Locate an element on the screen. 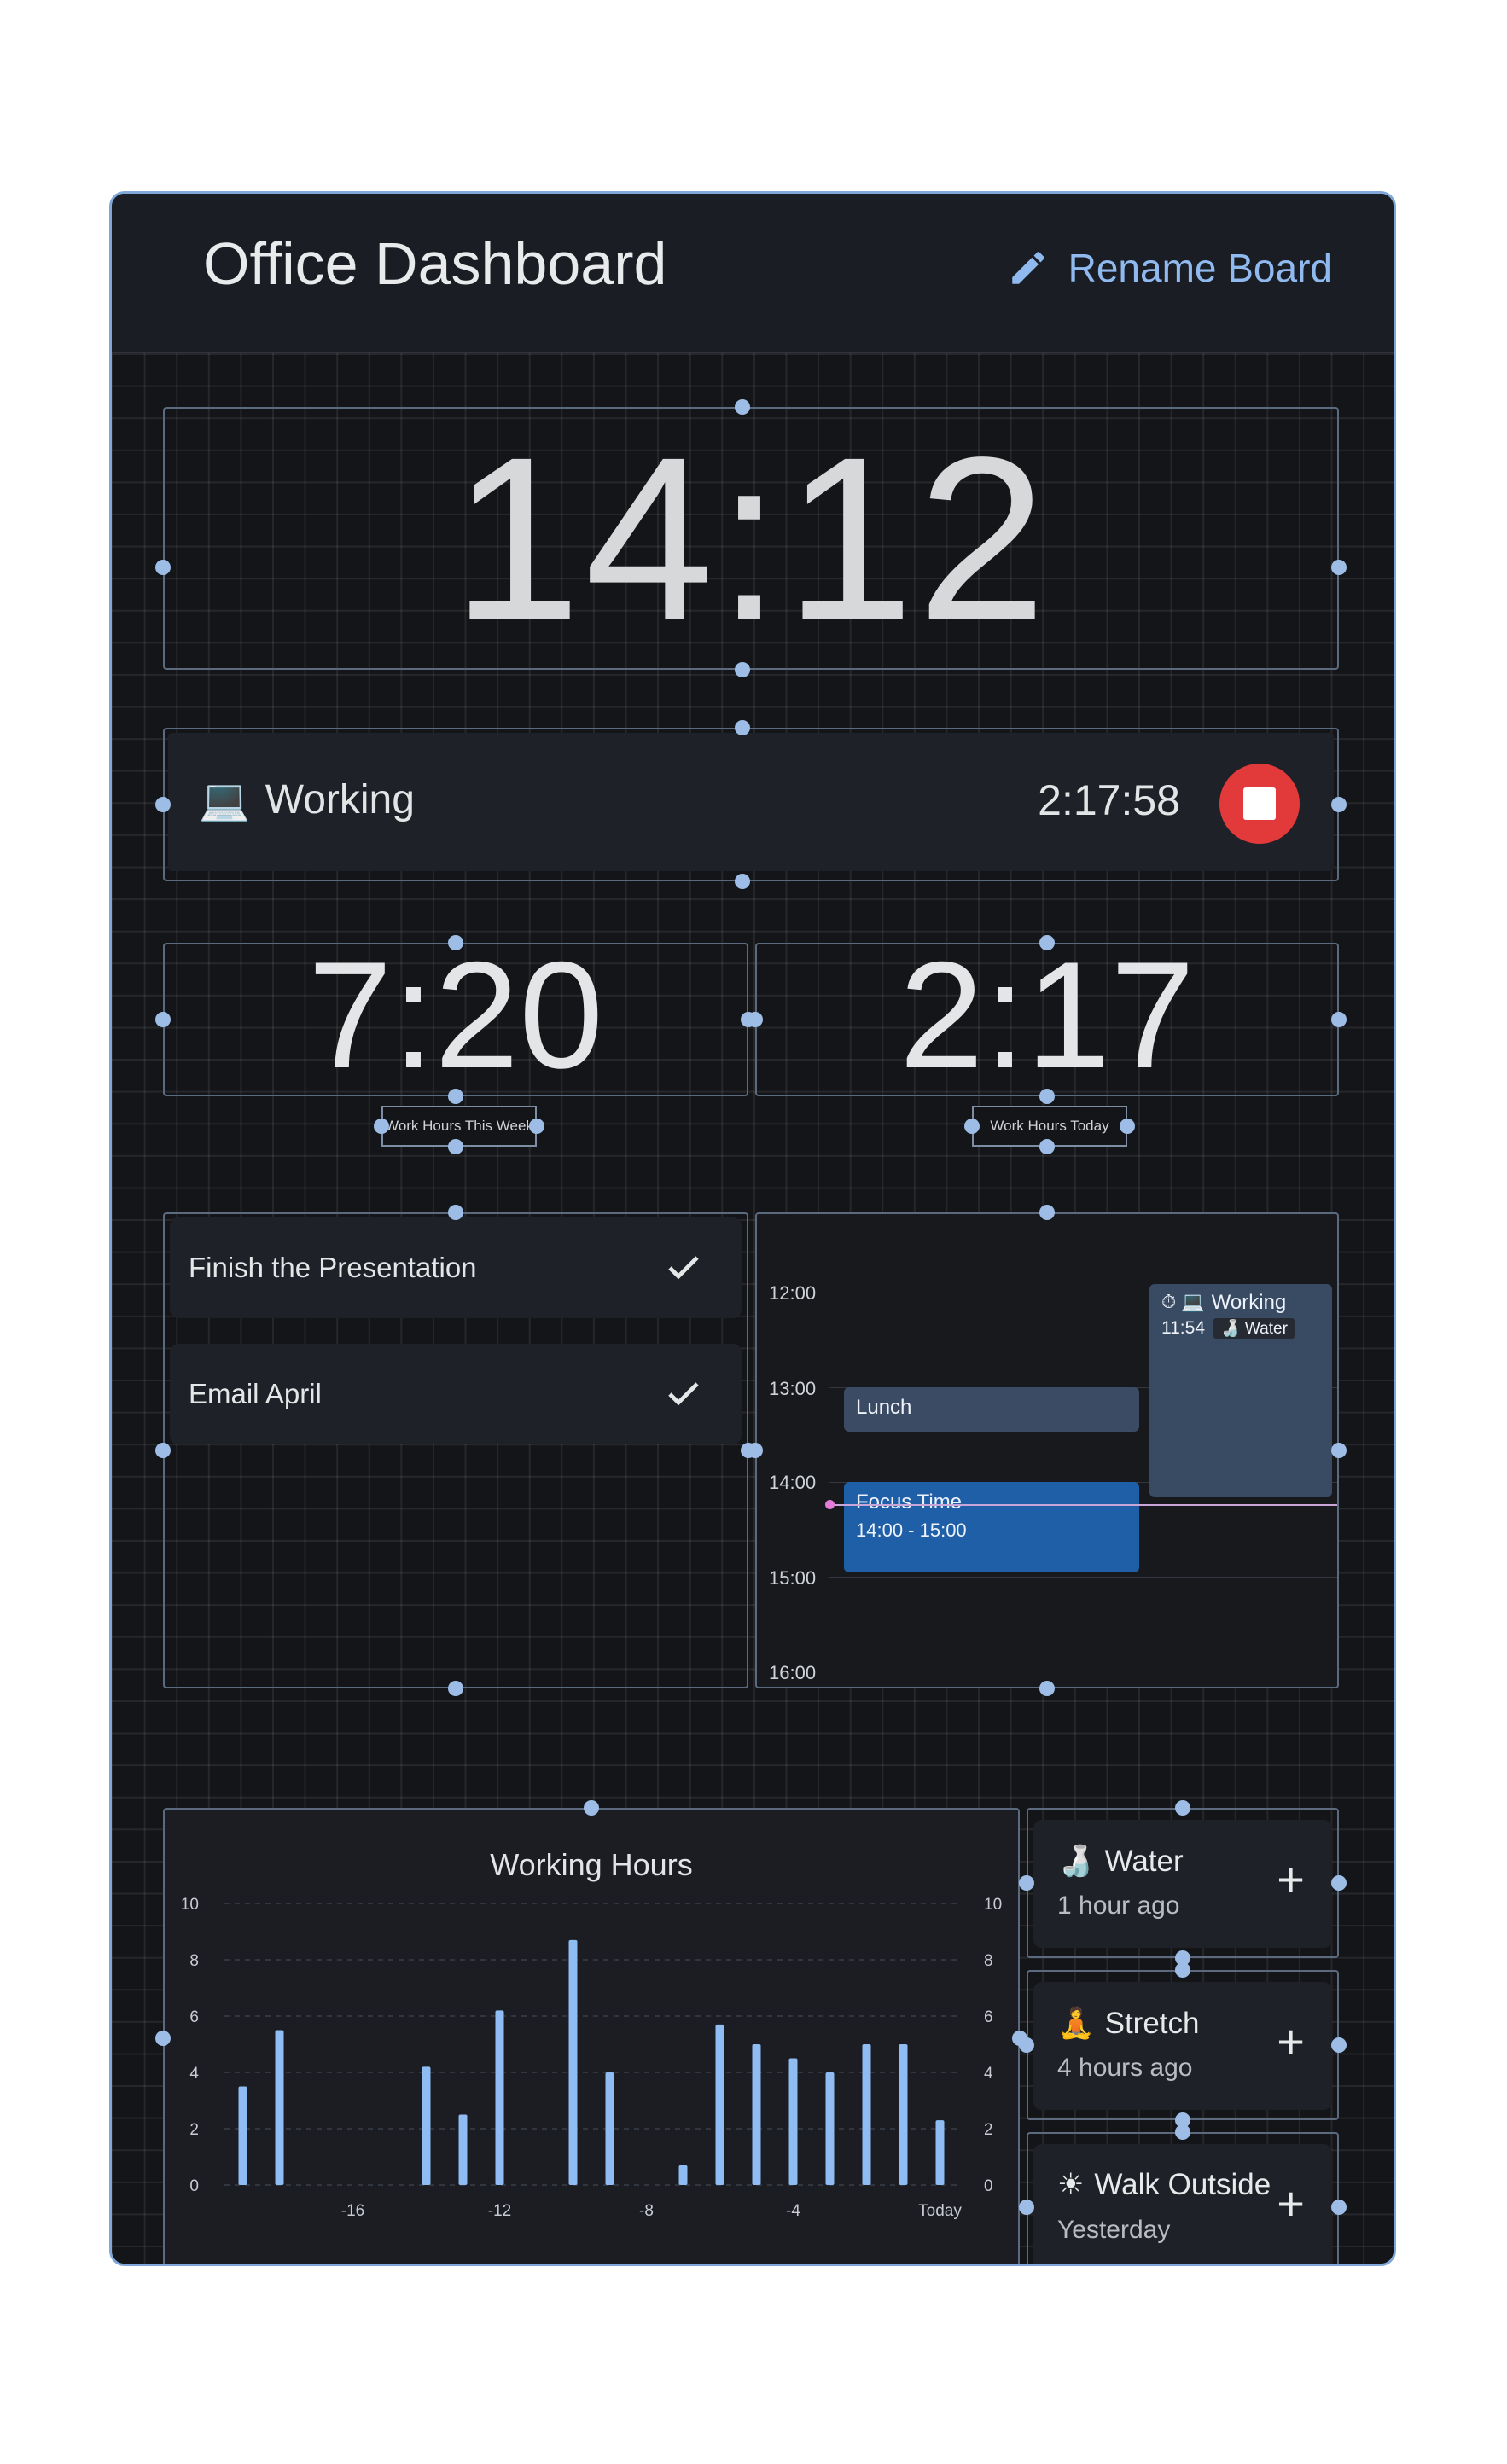 This screenshot has height=2464, width=1507. stat-widget-week: 7:20 is located at coordinates (455, 1015).